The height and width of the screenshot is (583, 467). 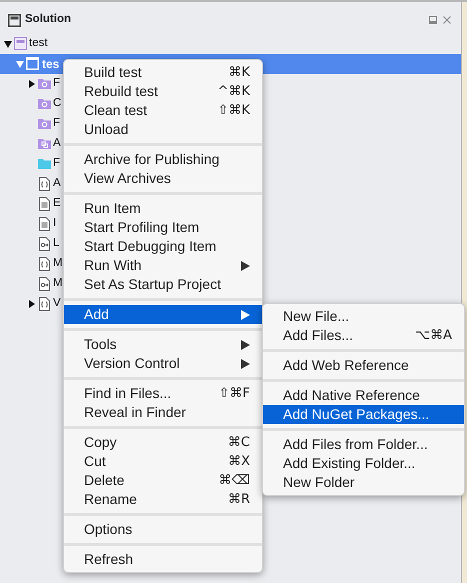 I want to click on tree-item-label: E, so click(x=57, y=204).